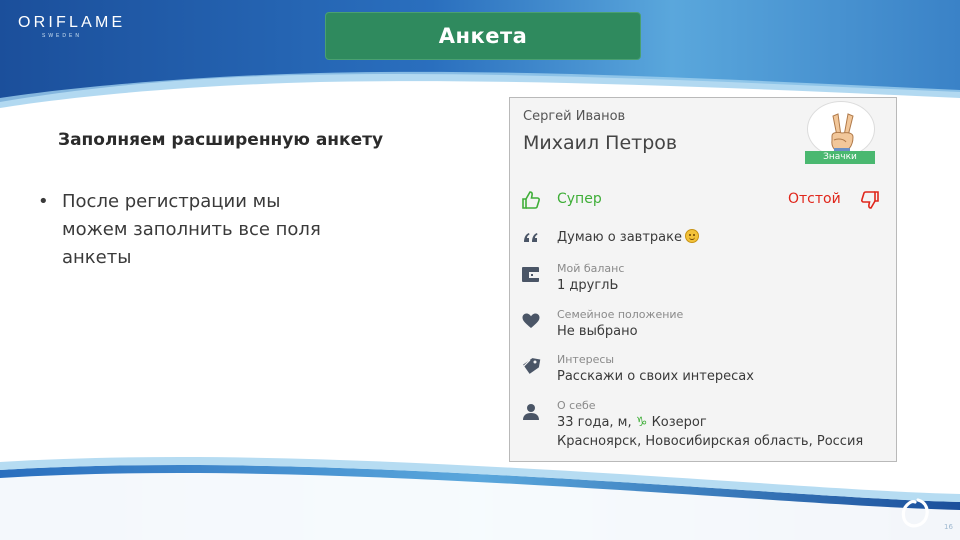  Describe the element at coordinates (531, 320) in the screenshot. I see `heart-icon` at that location.